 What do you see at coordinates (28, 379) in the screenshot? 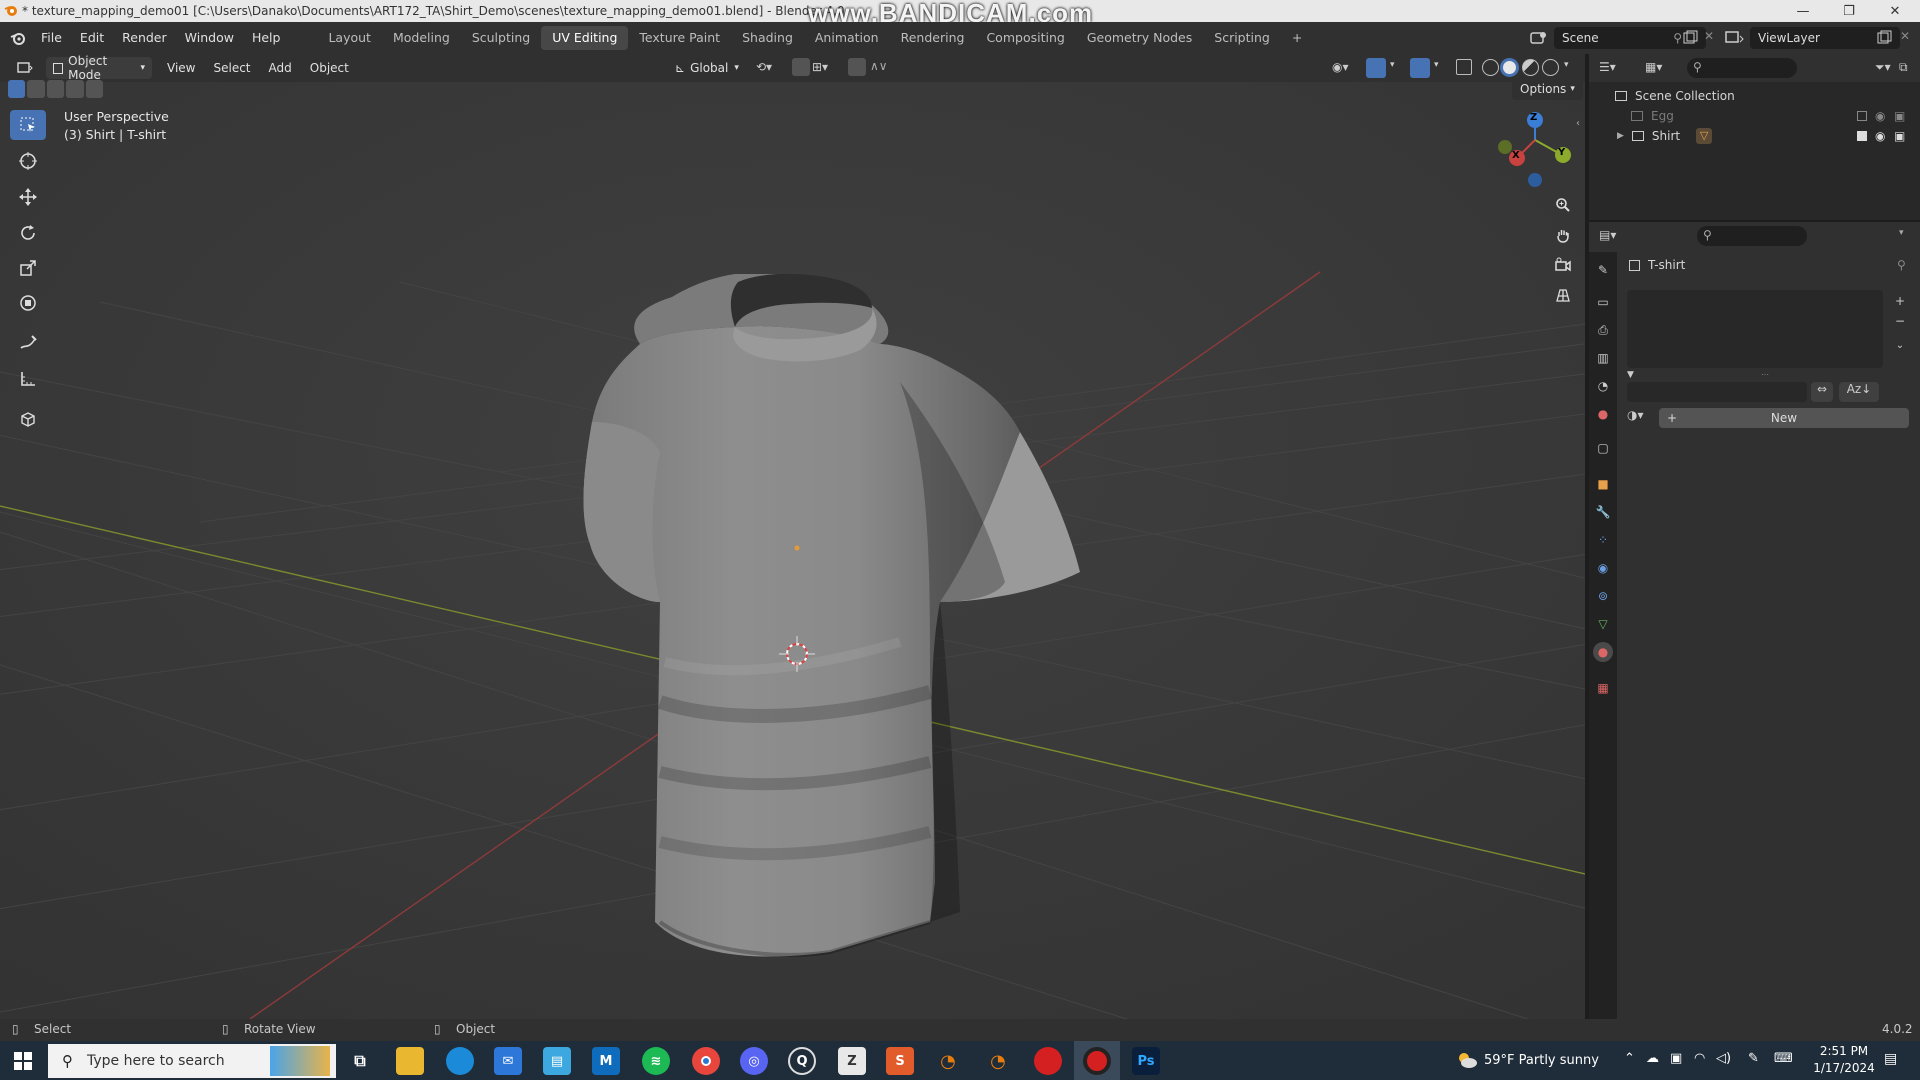
I see `measure-tool` at bounding box center [28, 379].